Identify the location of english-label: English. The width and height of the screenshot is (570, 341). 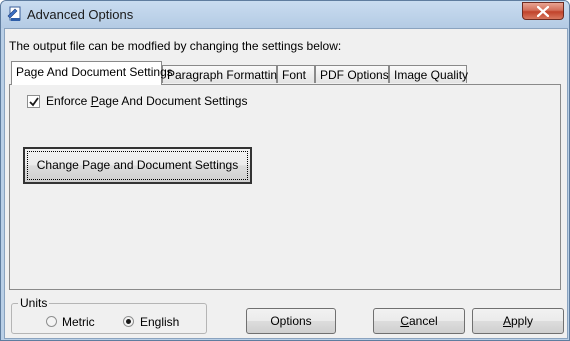
(159, 322).